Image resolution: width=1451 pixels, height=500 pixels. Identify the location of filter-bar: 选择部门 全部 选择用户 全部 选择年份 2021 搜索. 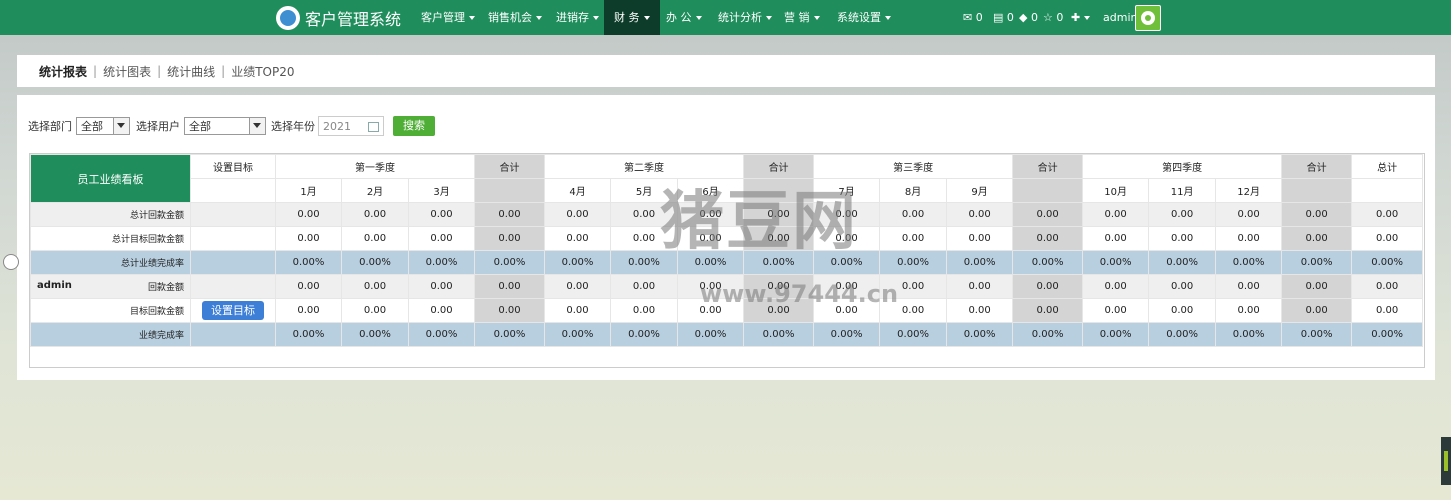
(231, 126).